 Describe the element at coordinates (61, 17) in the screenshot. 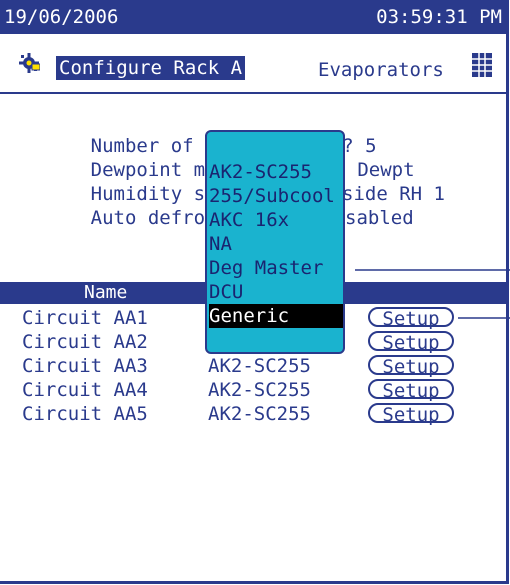

I see `date-readout: 19/06/2006` at that location.